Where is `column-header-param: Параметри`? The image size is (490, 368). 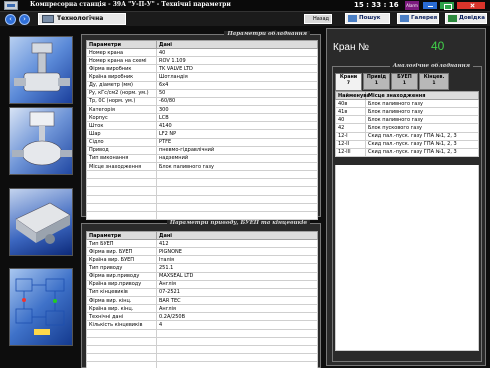 column-header-param: Параметри is located at coordinates (121, 44).